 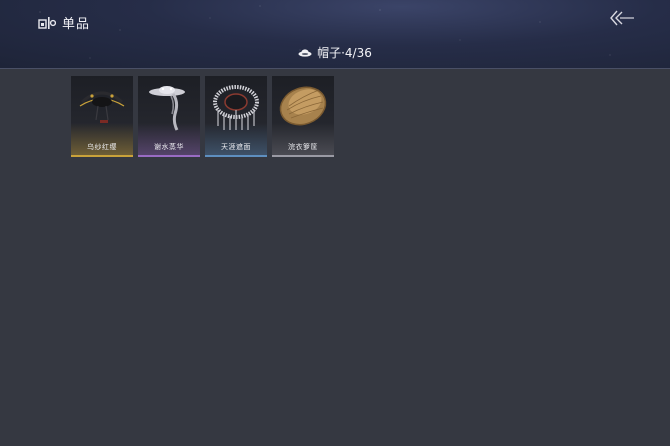 What do you see at coordinates (335, 68) in the screenshot?
I see `header-divider` at bounding box center [335, 68].